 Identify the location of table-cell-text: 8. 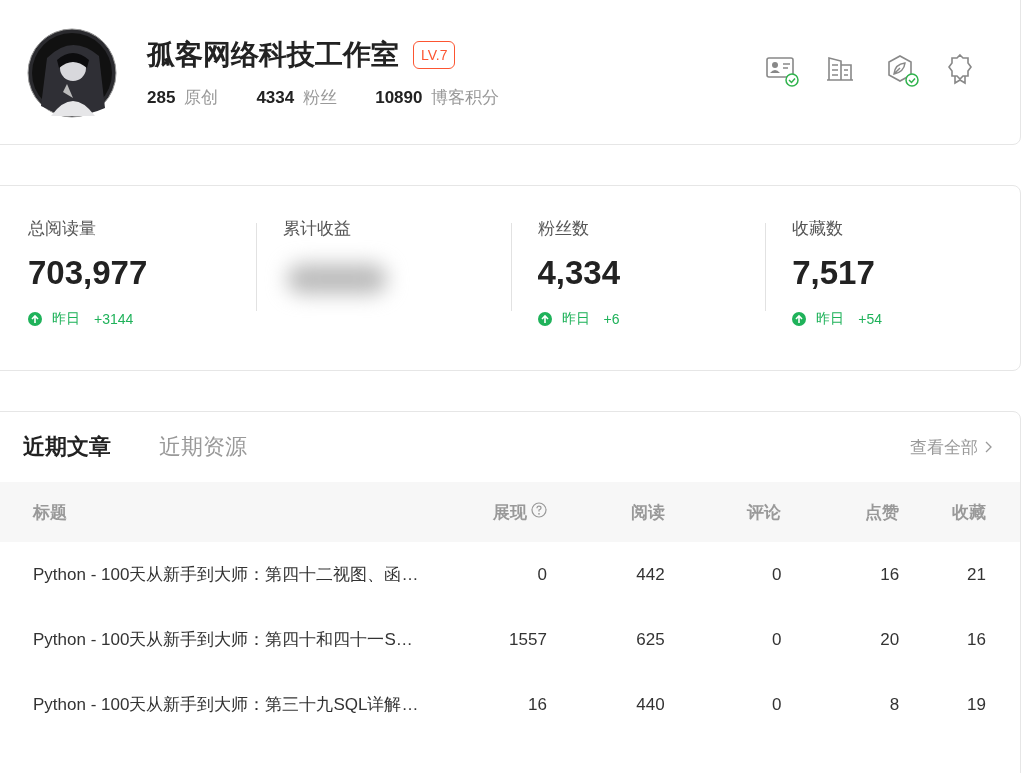
(894, 704).